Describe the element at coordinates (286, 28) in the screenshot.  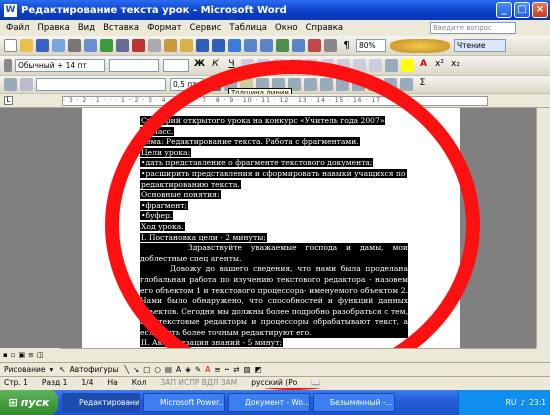
I see `menu-window: Окно` at that location.